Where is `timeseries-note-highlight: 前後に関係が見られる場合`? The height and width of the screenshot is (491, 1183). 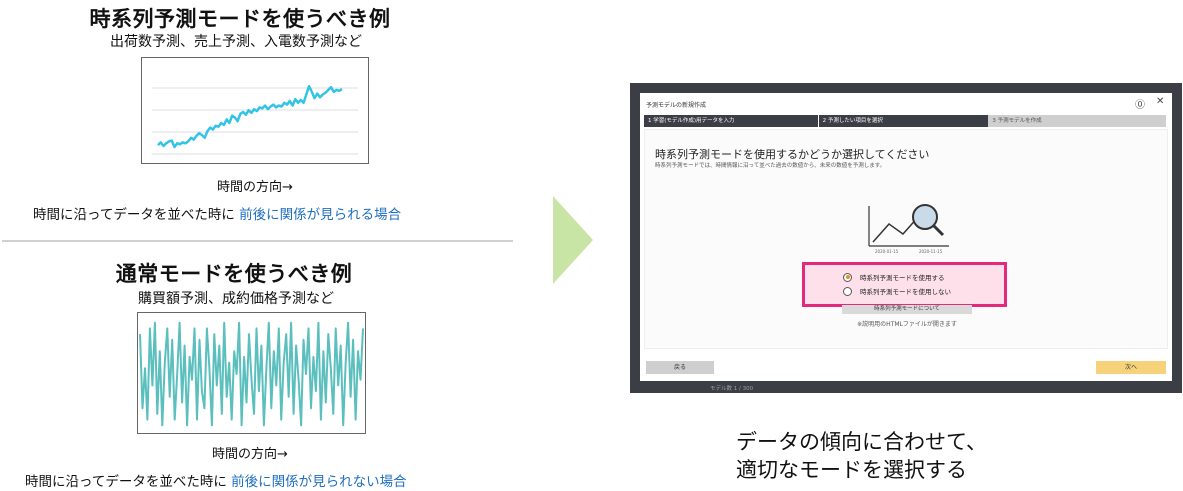
timeseries-note-highlight: 前後に関係が見られる場合 is located at coordinates (320, 215).